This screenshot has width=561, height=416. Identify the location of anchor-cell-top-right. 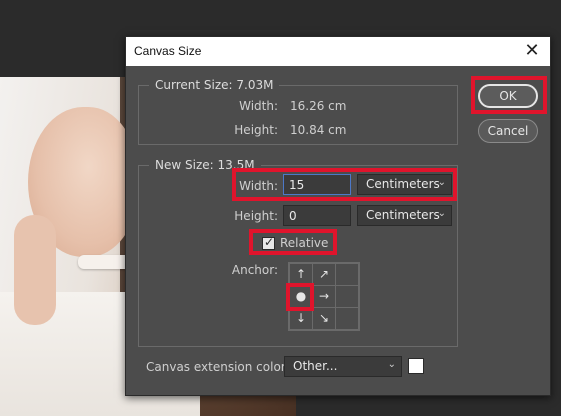
(347, 274).